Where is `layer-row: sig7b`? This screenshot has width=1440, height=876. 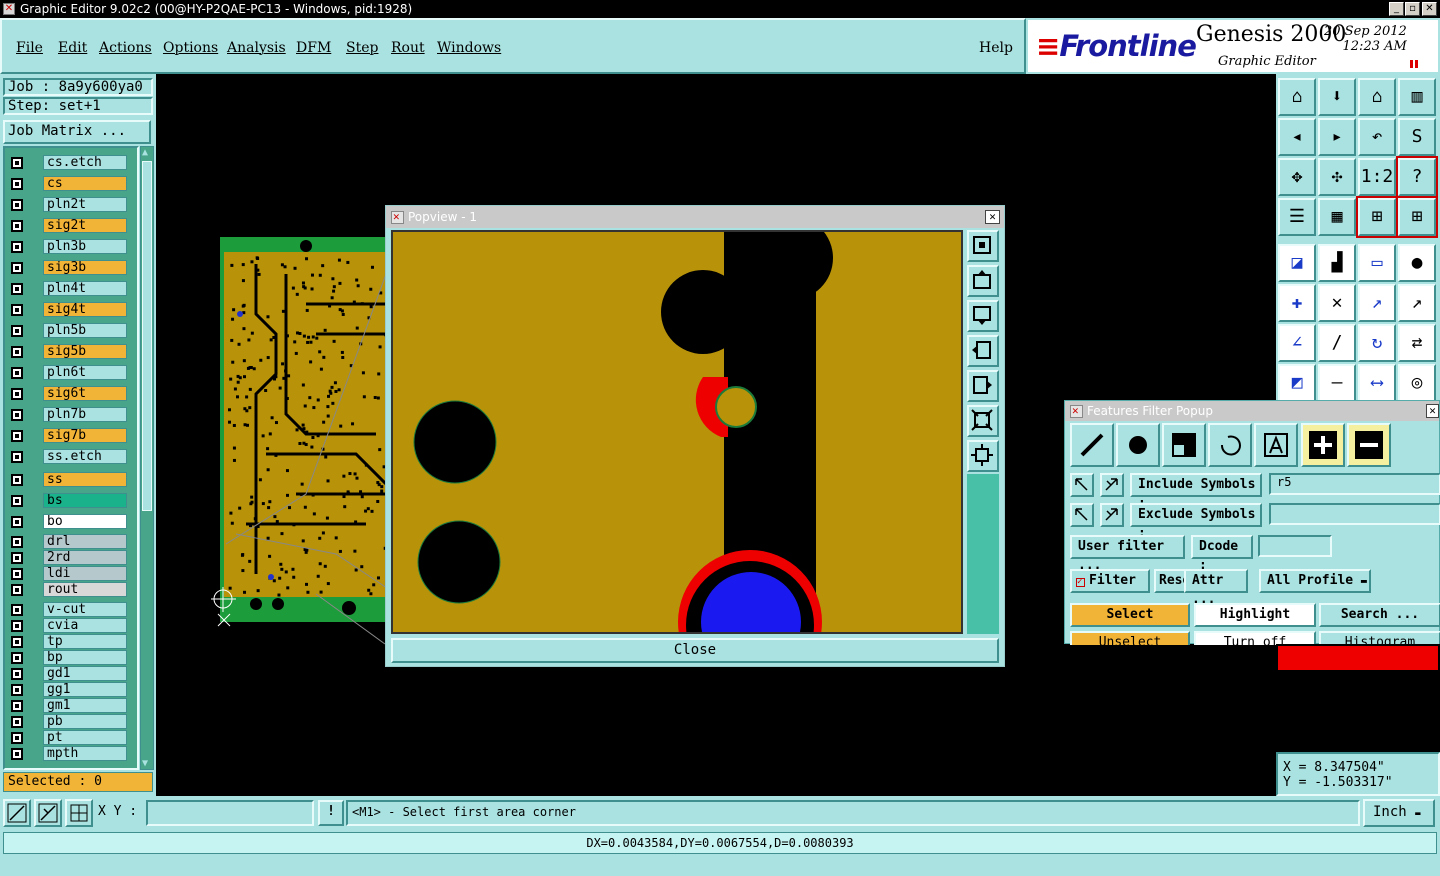 layer-row: sig7b is located at coordinates (71, 435).